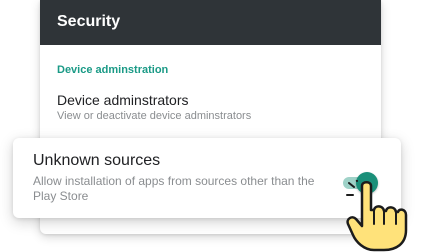 The width and height of the screenshot is (427, 252). I want to click on panel-header: Security, so click(210, 22).